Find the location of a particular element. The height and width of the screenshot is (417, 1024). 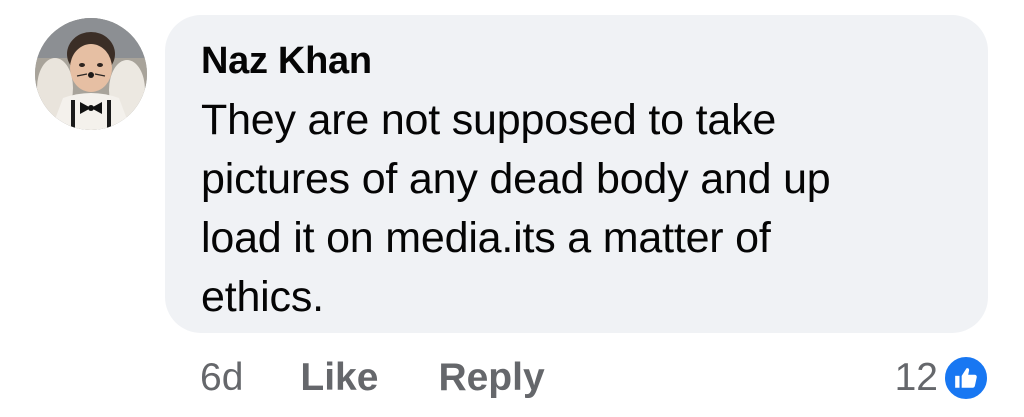

reply-button: Reply is located at coordinates (491, 378).